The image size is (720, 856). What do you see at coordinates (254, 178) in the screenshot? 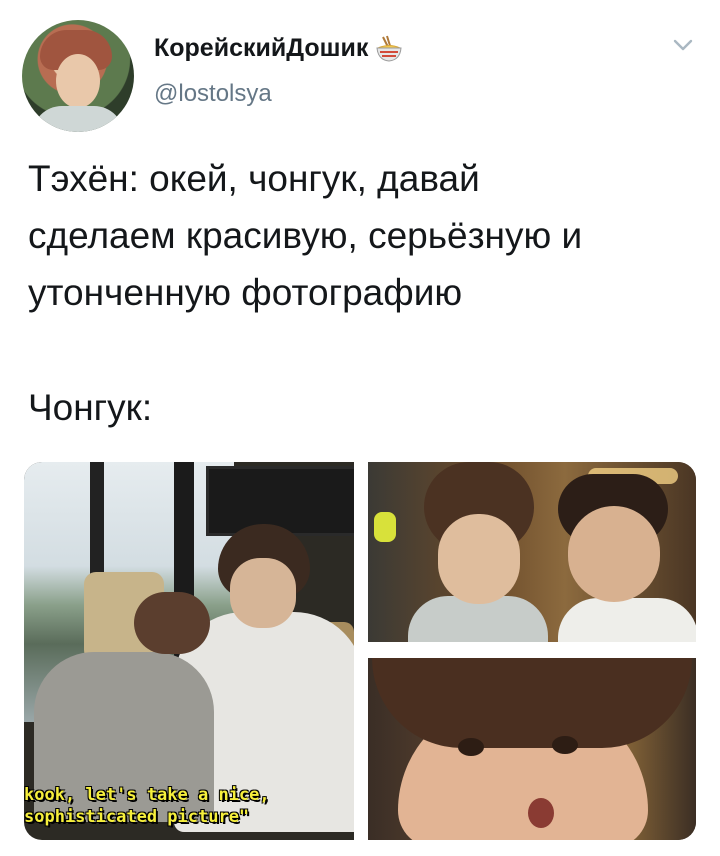
I see `tweet-text-line: Тэхён: окей, чонгук, давай` at bounding box center [254, 178].